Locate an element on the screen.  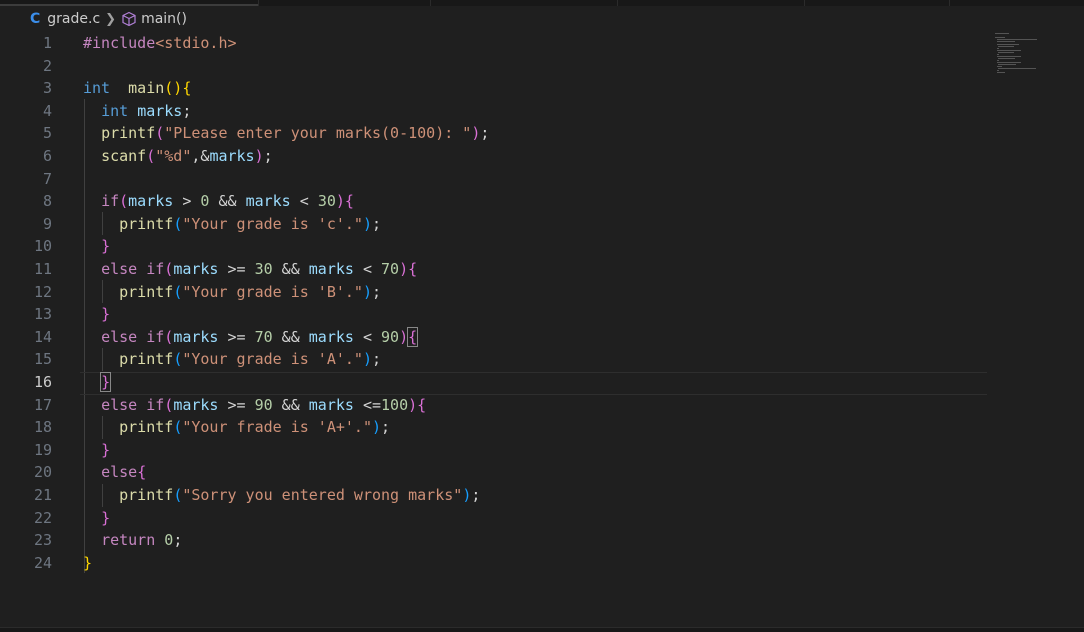
code-token: && is located at coordinates (290, 404).